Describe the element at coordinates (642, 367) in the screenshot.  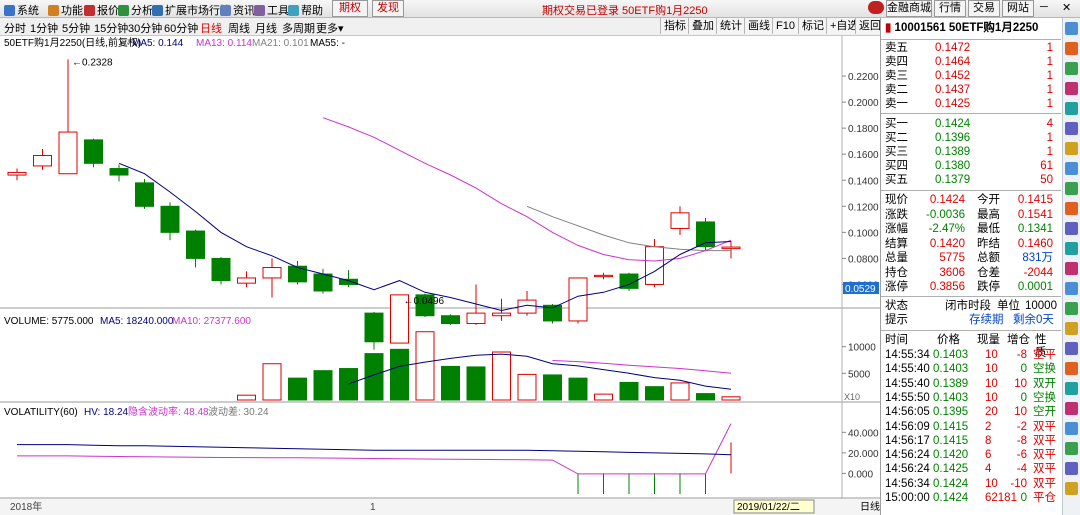
I see `volume-ma10-line` at that location.